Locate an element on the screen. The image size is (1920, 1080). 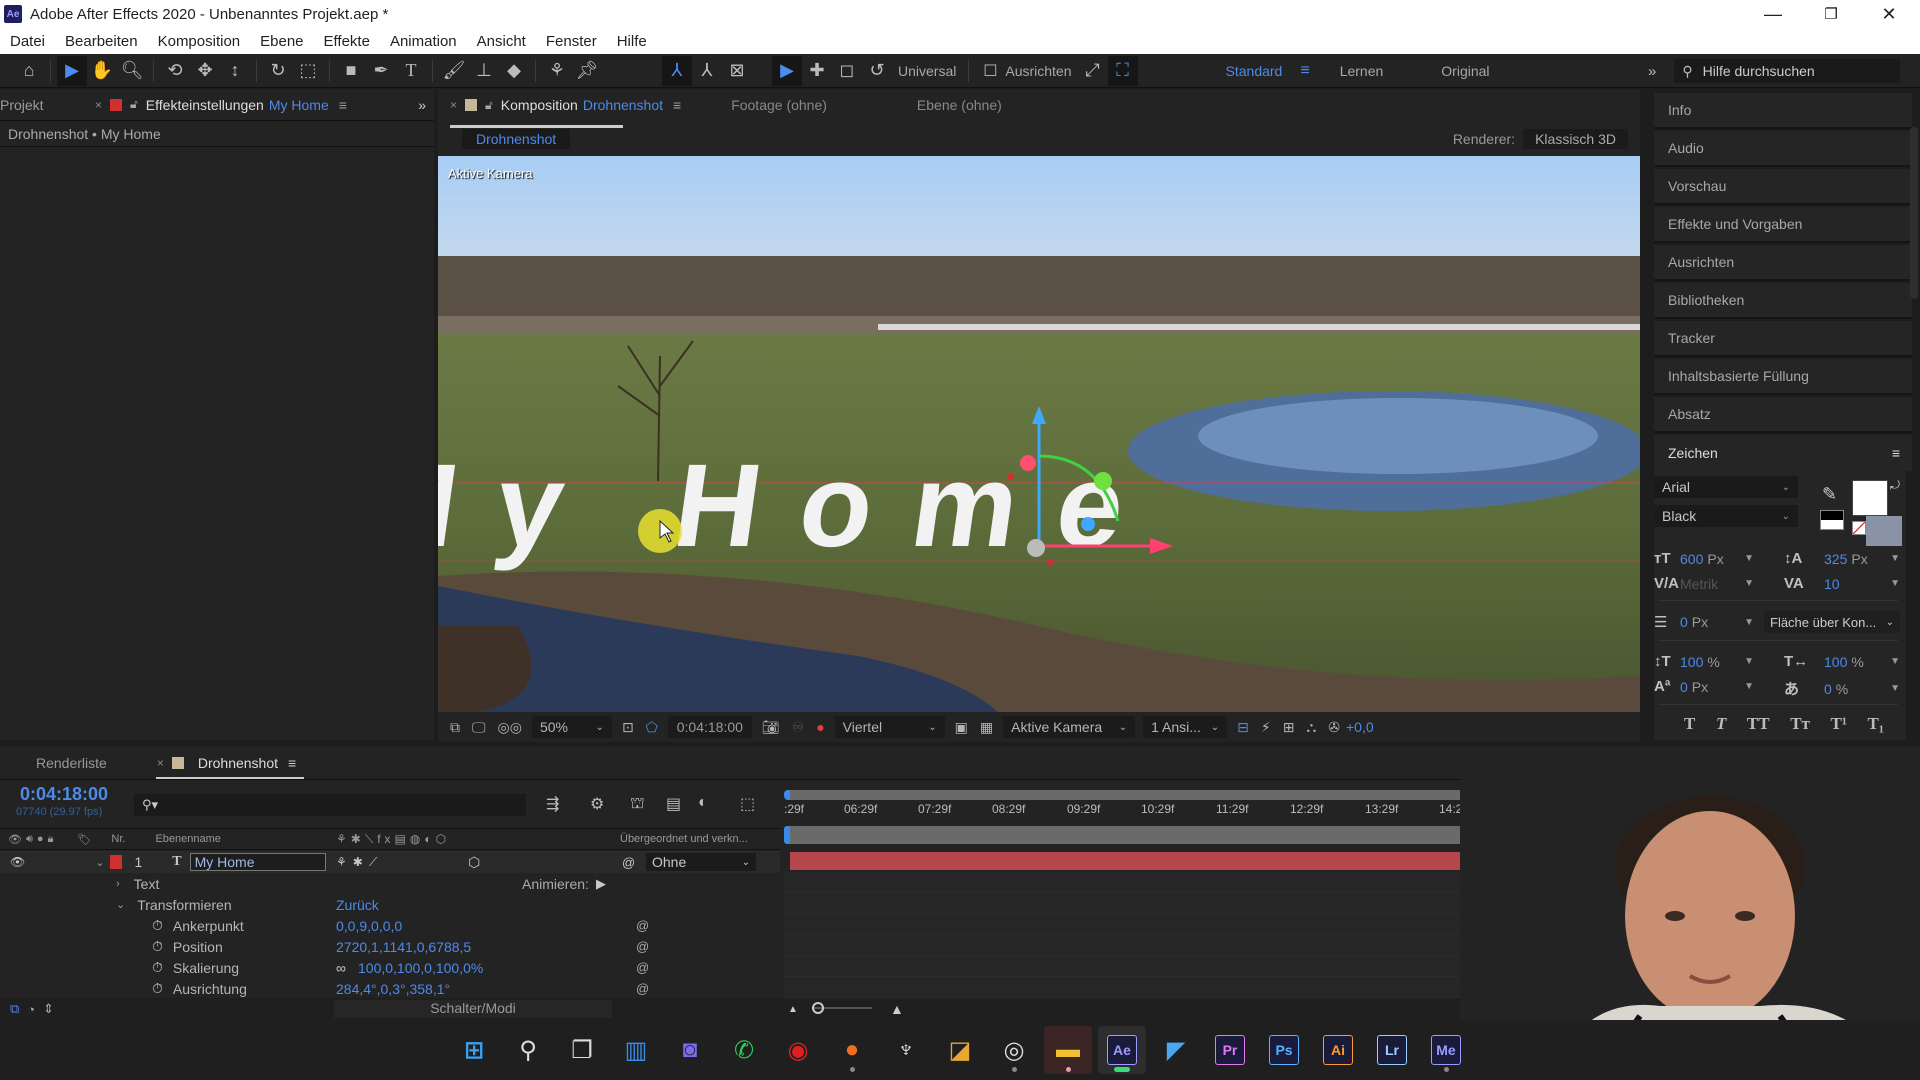
switches-modes-toggle: Schalter/Modi is located at coordinates (473, 1009).